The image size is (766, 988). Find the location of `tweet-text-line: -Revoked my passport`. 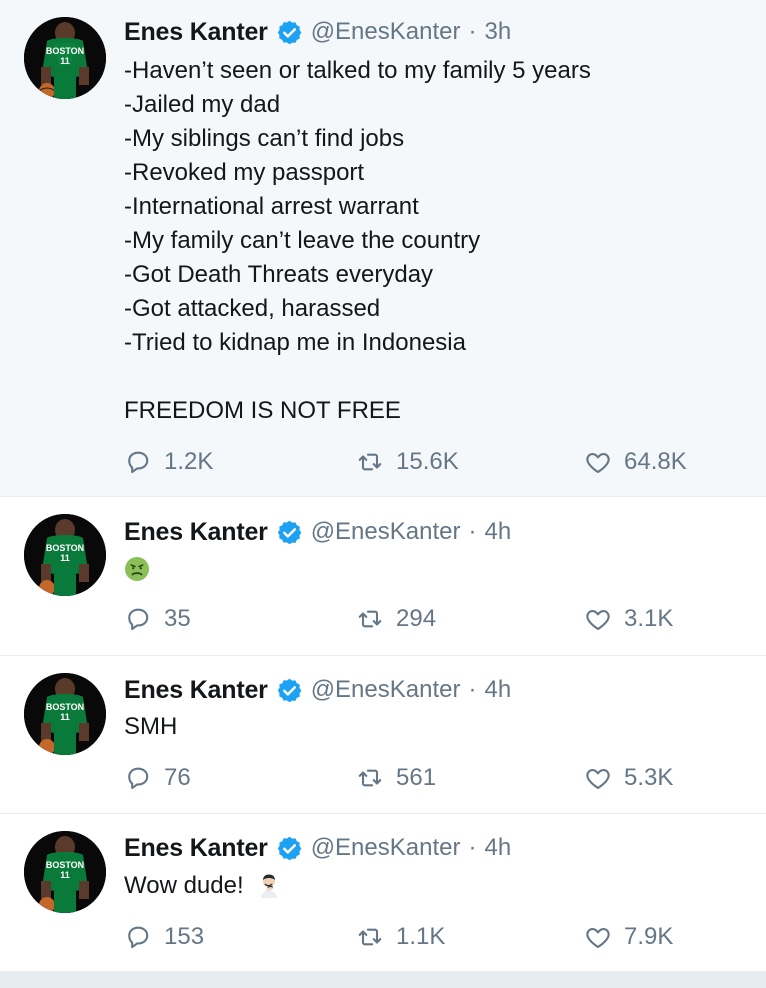

tweet-text-line: -Revoked my passport is located at coordinates (244, 172).